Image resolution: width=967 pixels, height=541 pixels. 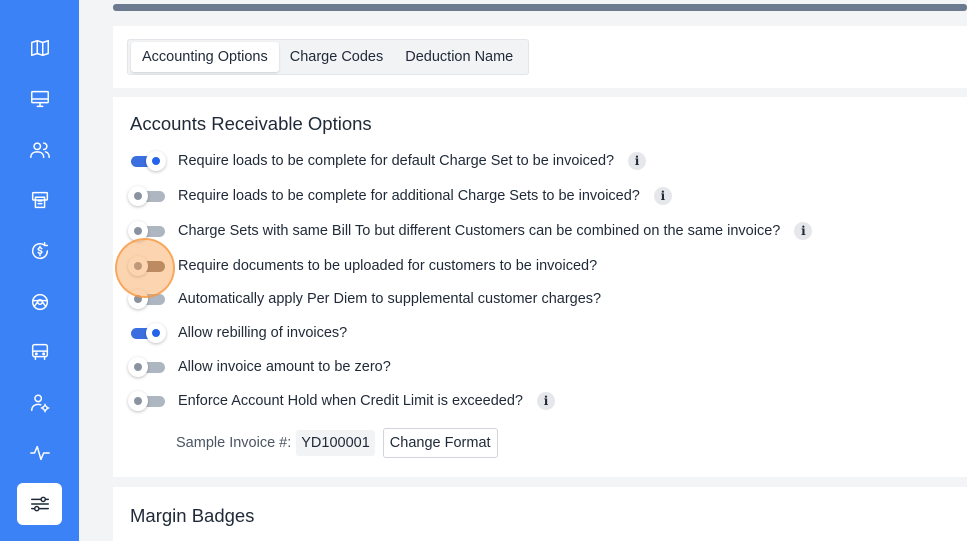 I want to click on activity-icon, so click(x=39, y=453).